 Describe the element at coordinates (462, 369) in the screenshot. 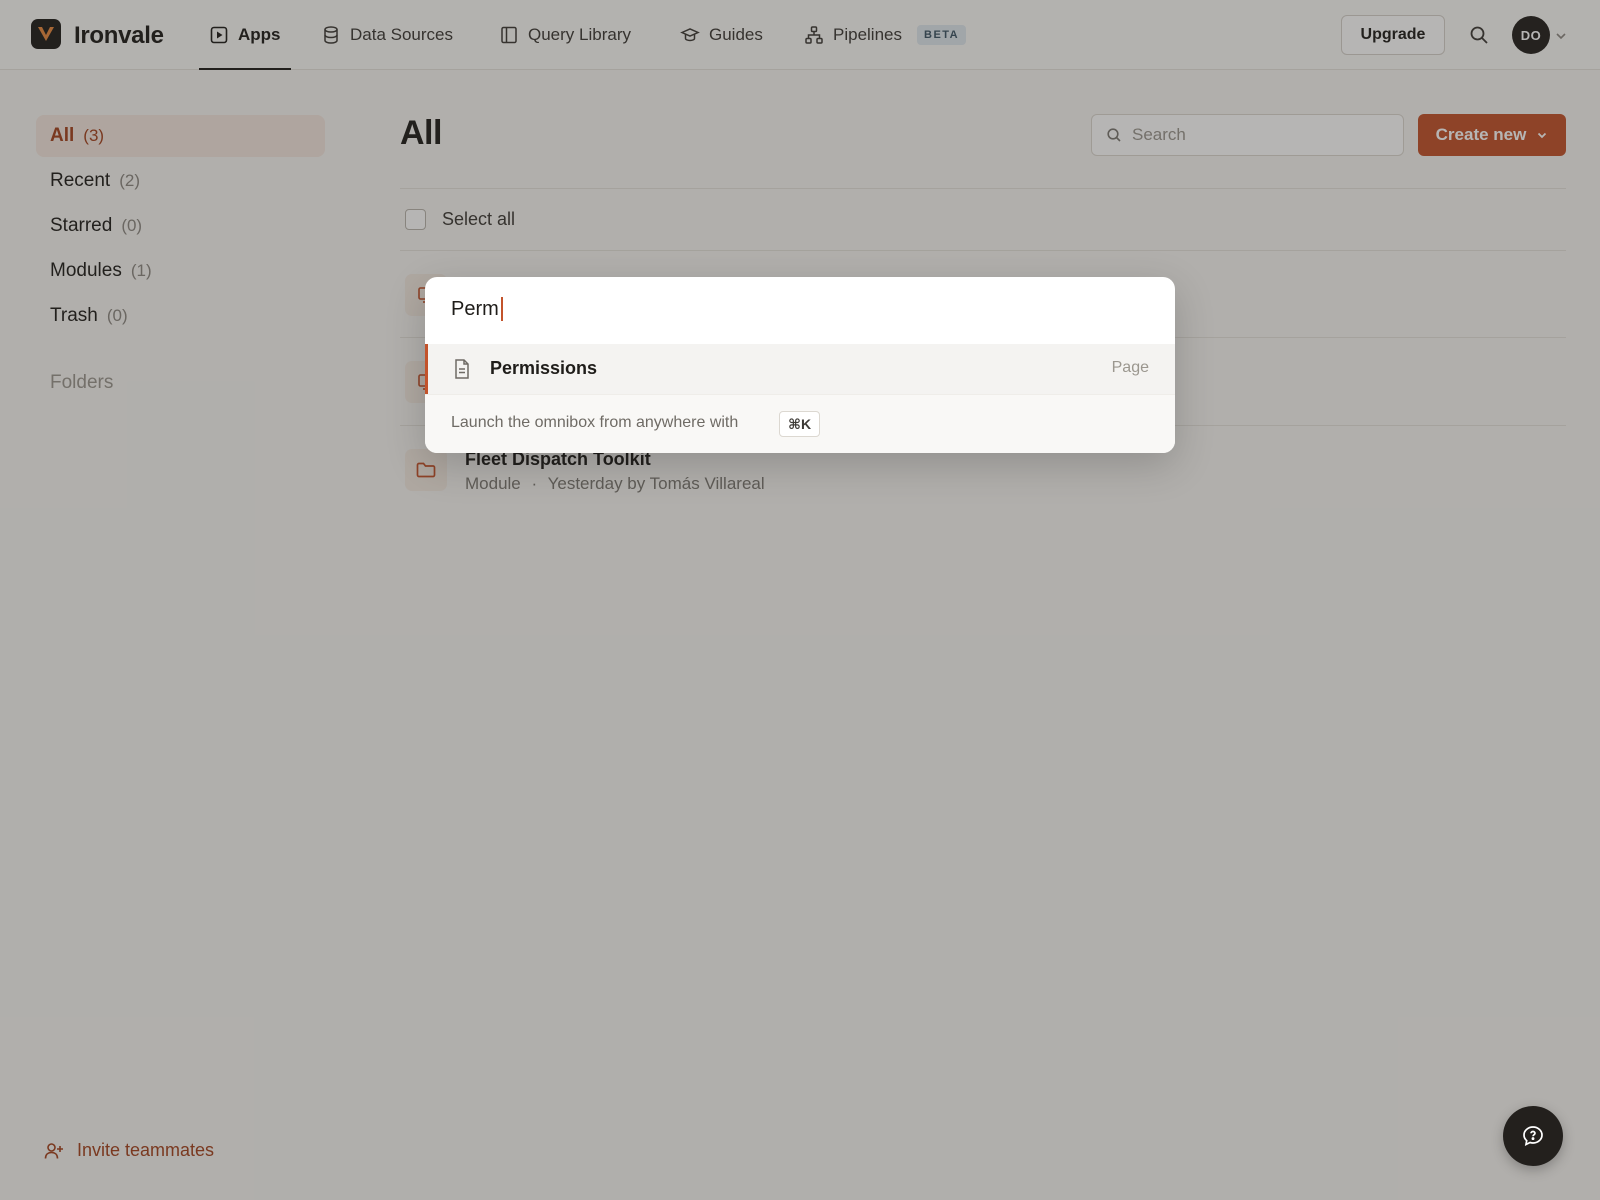

I see `document-icon` at that location.